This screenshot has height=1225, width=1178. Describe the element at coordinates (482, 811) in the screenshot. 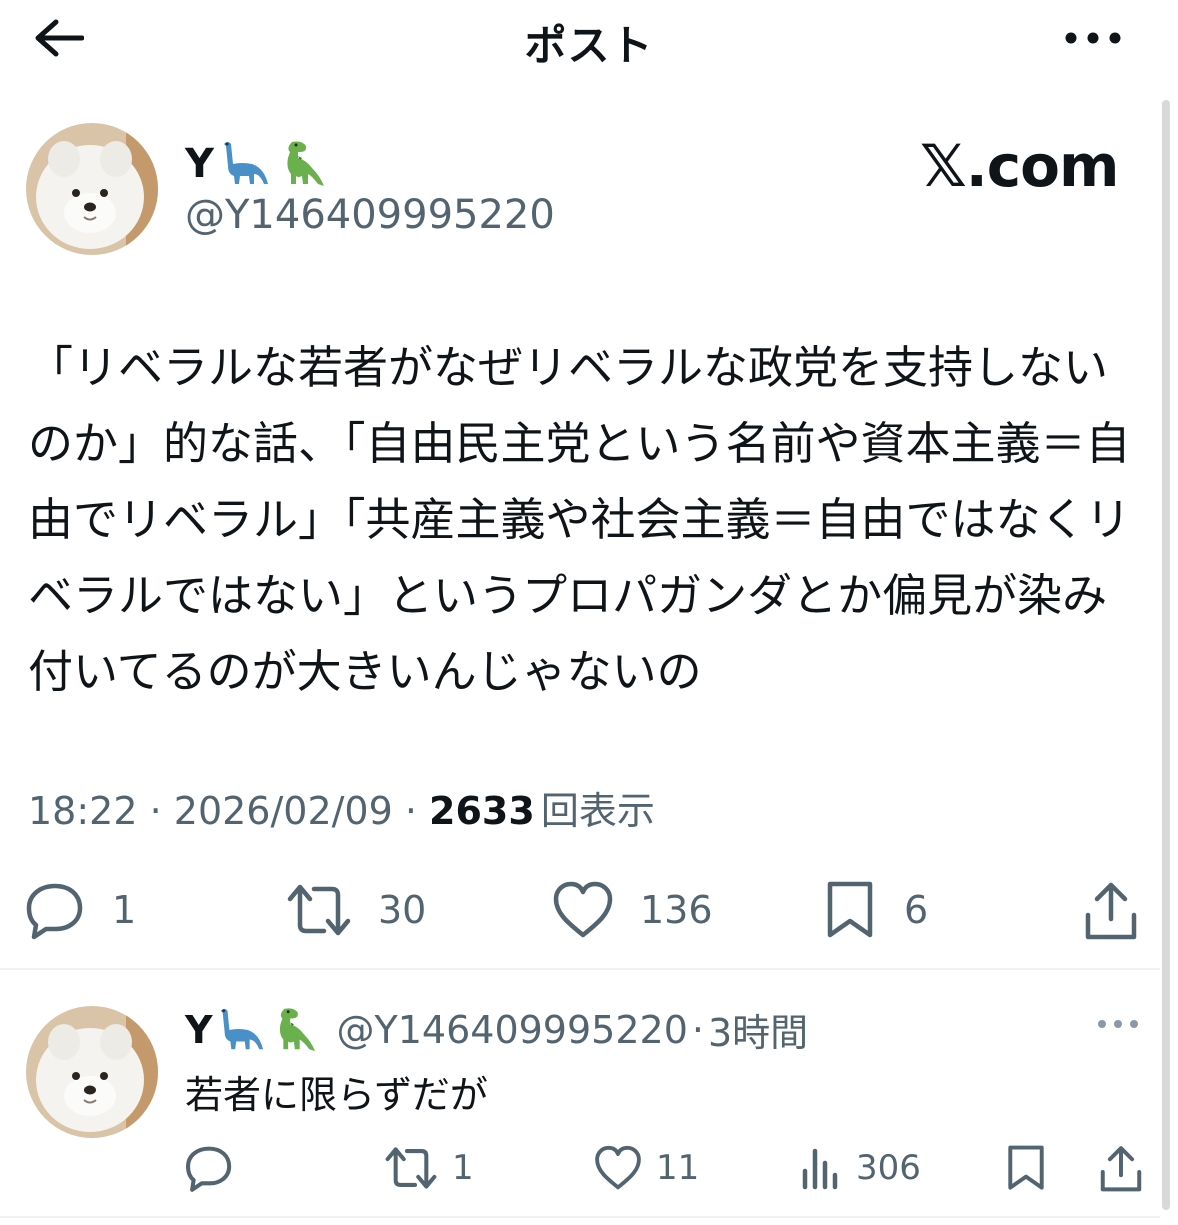

I see `views-count: 2633` at that location.